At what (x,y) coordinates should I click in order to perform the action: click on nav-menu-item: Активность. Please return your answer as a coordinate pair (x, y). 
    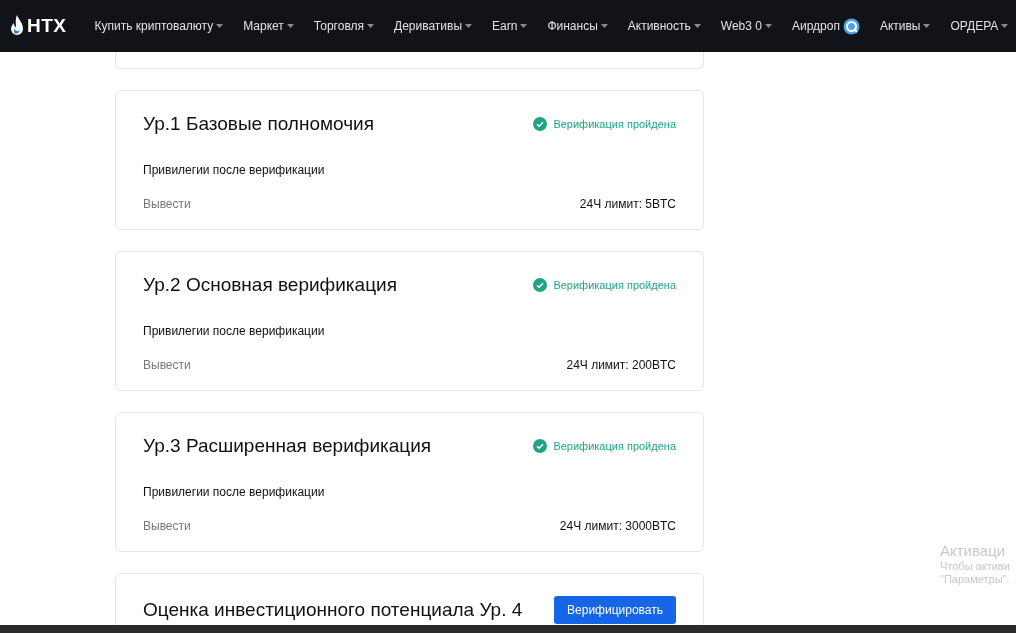
    Looking at the image, I should click on (664, 26).